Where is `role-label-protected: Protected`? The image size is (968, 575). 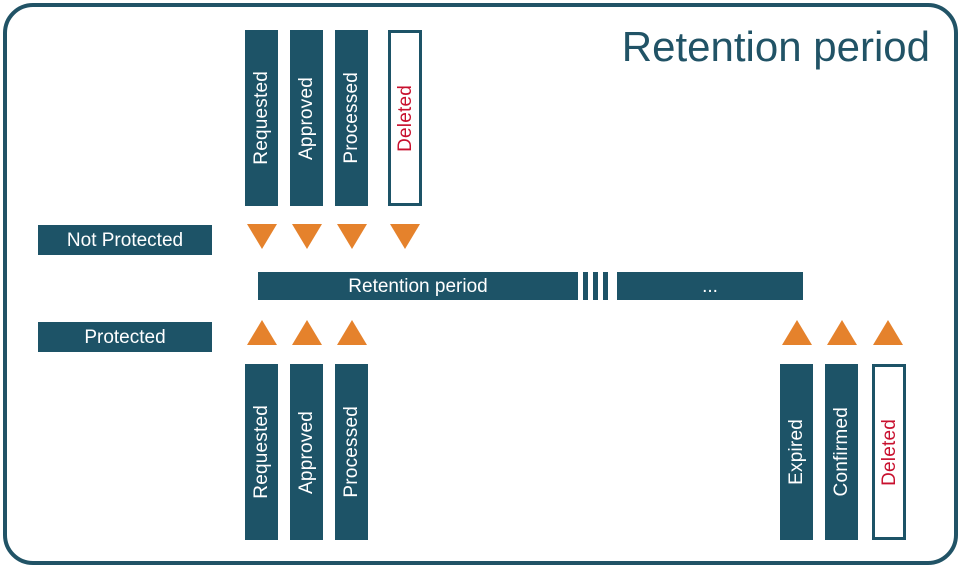
role-label-protected: Protected is located at coordinates (125, 337).